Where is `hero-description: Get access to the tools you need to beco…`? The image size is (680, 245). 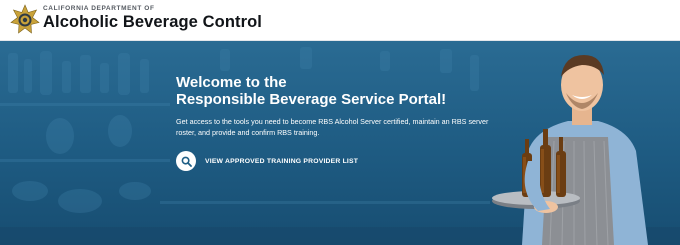 hero-description: Get access to the tools you need to beco… is located at coordinates (332, 127).